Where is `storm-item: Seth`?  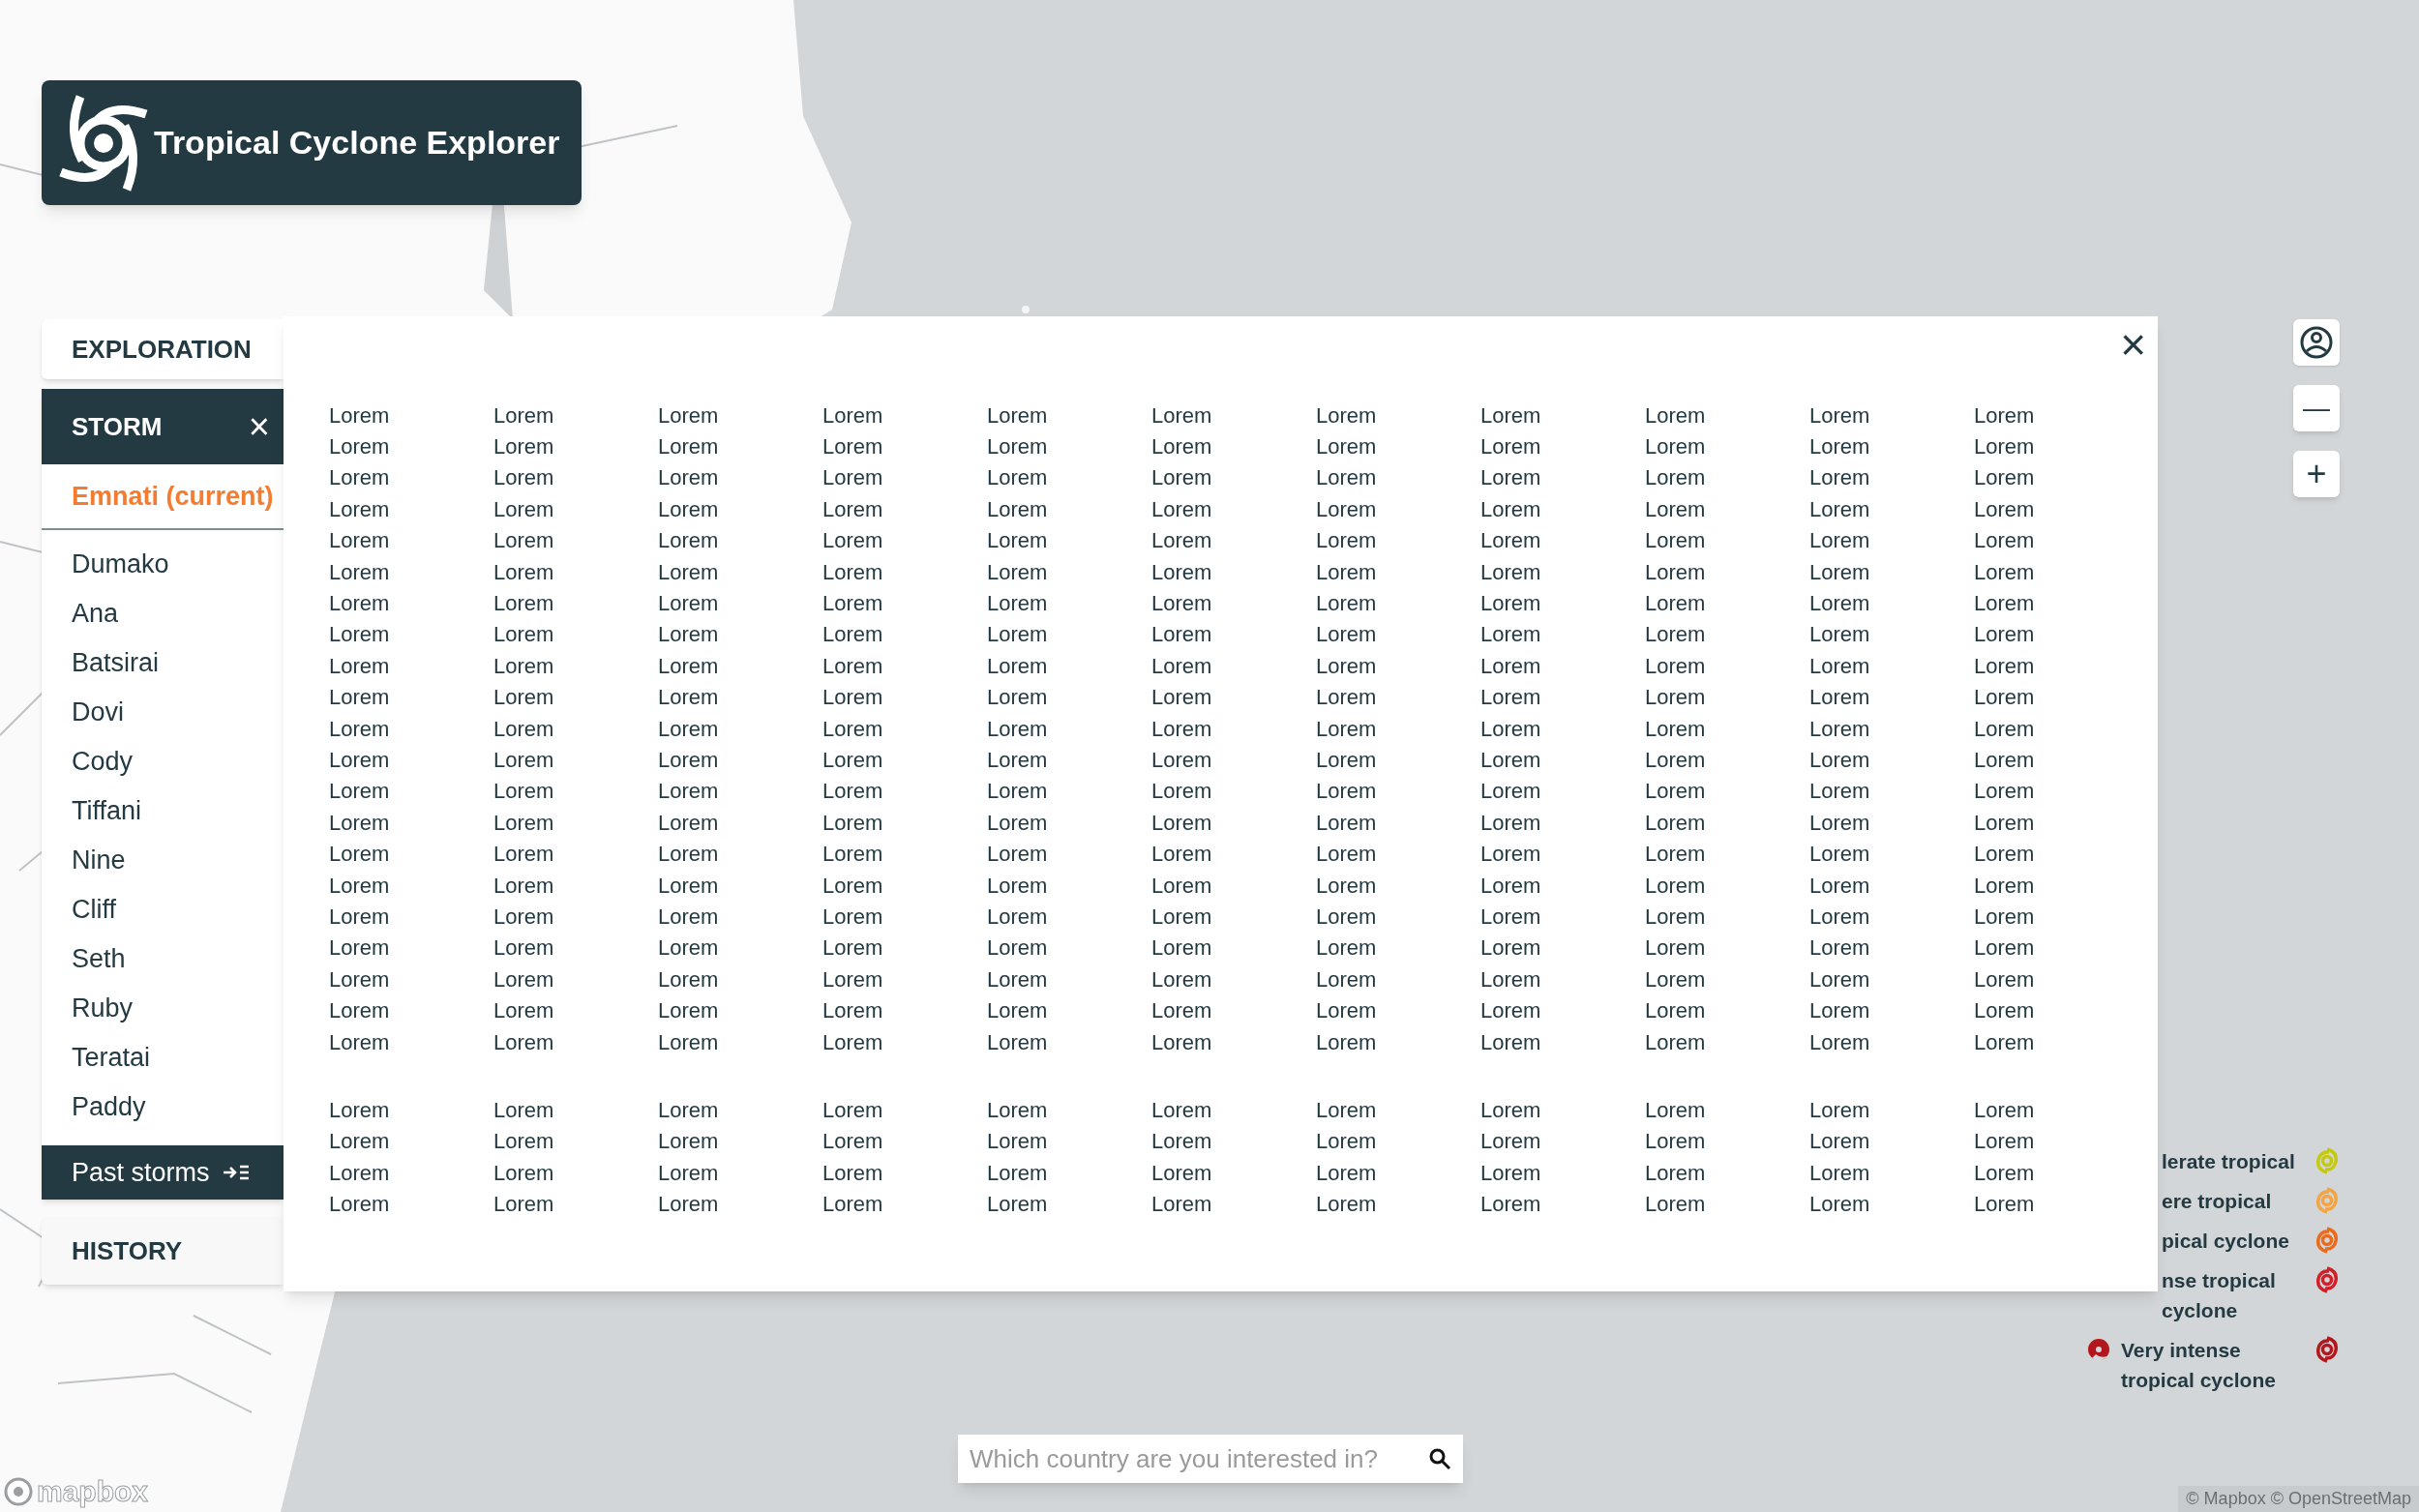
storm-item: Seth is located at coordinates (163, 959).